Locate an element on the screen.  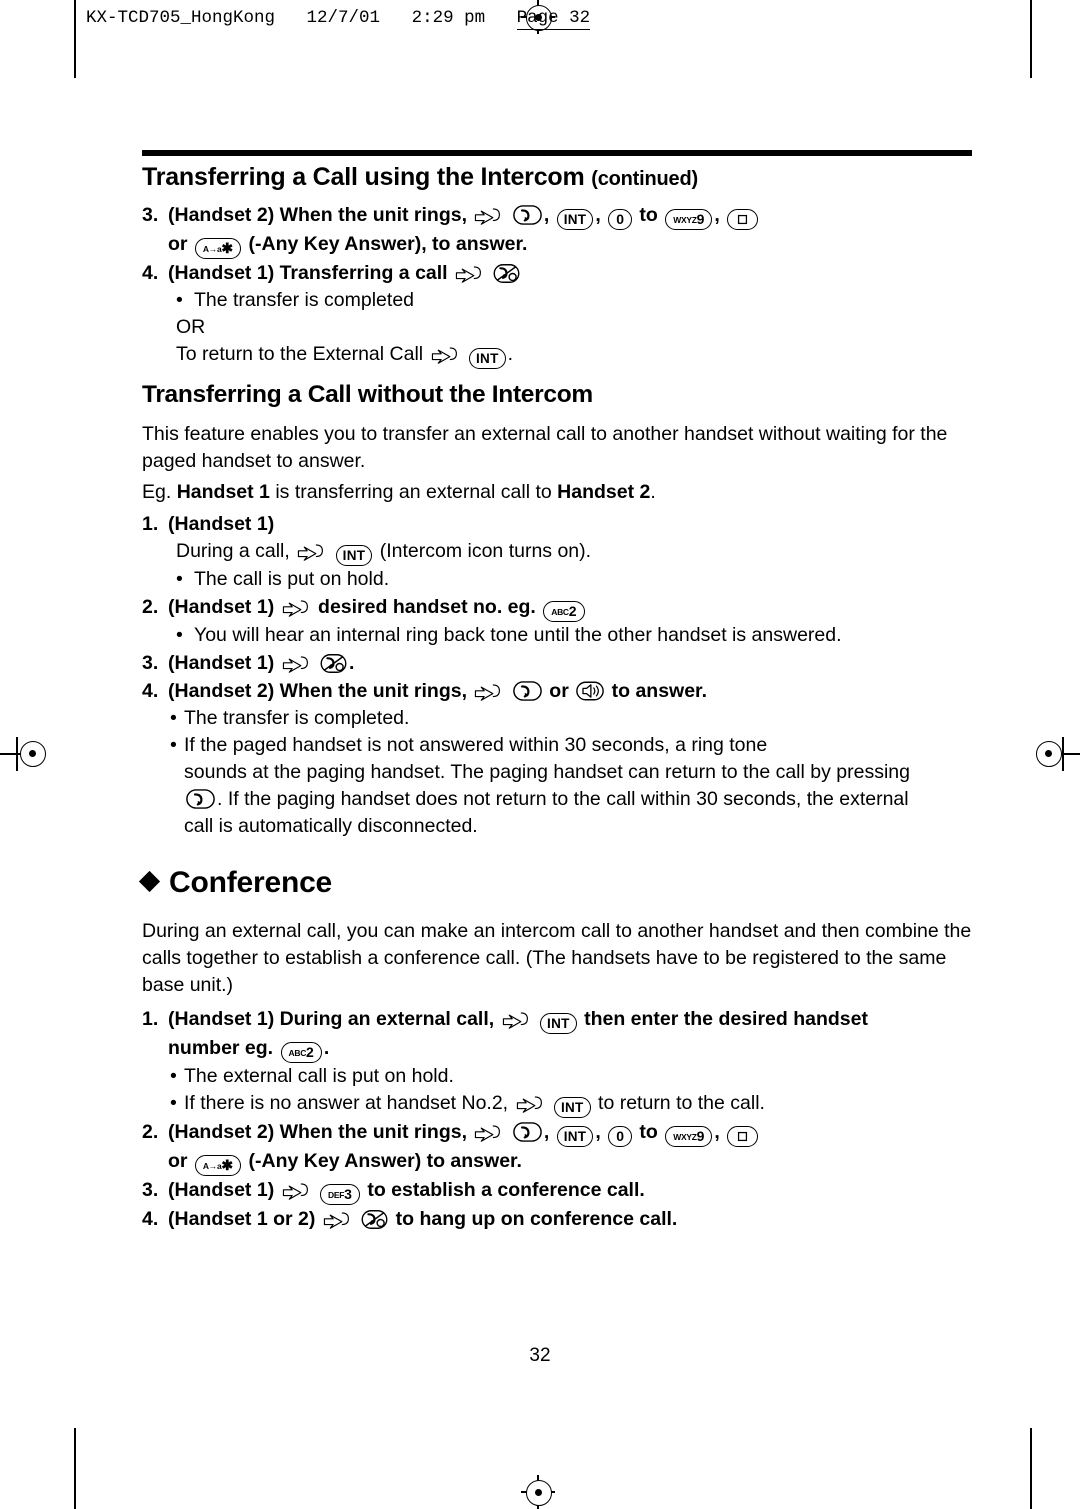
title-rule is located at coordinates (557, 153).